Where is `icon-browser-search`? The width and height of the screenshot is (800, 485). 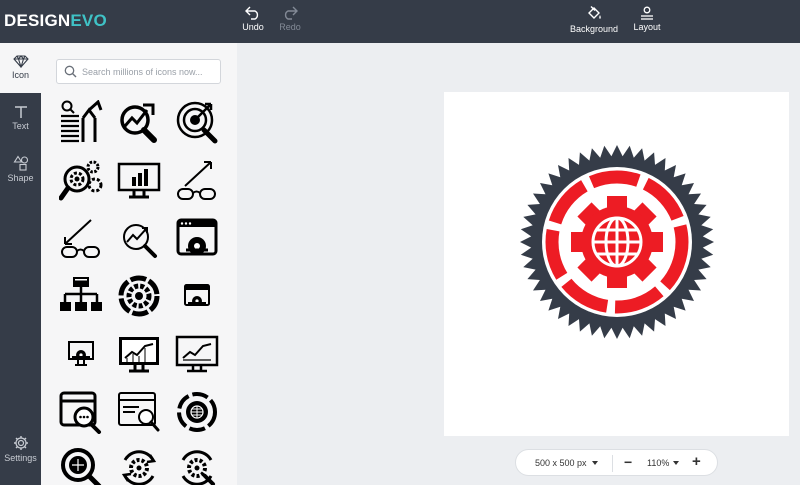 icon-browser-search is located at coordinates (139, 412).